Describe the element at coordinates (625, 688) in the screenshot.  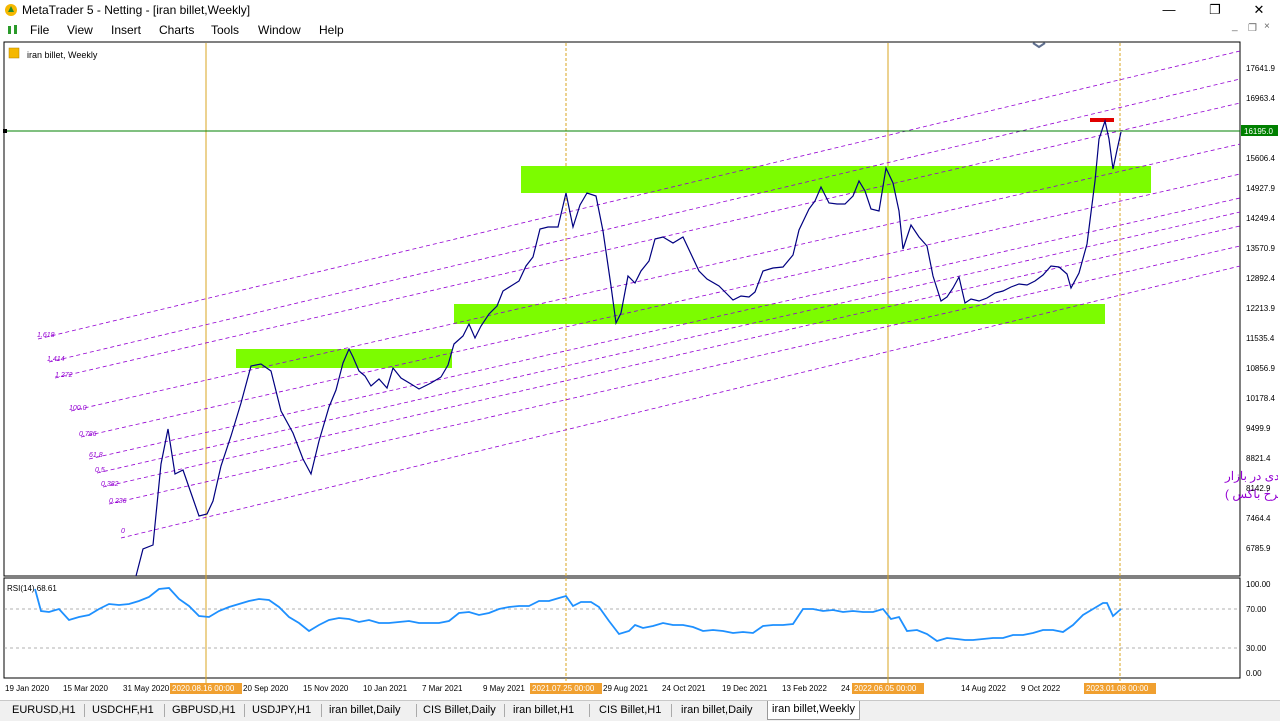
I see `date-tick: 29 Aug 2021` at that location.